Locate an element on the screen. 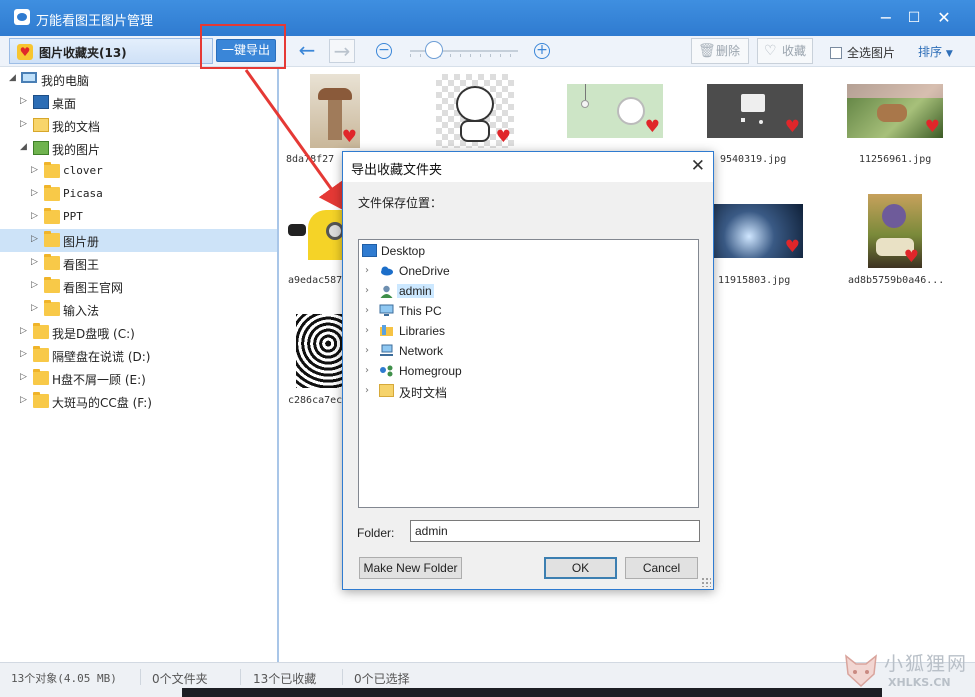 This screenshot has height=697, width=975. tree-item-homegroup: › Homegroup is located at coordinates (528, 371).